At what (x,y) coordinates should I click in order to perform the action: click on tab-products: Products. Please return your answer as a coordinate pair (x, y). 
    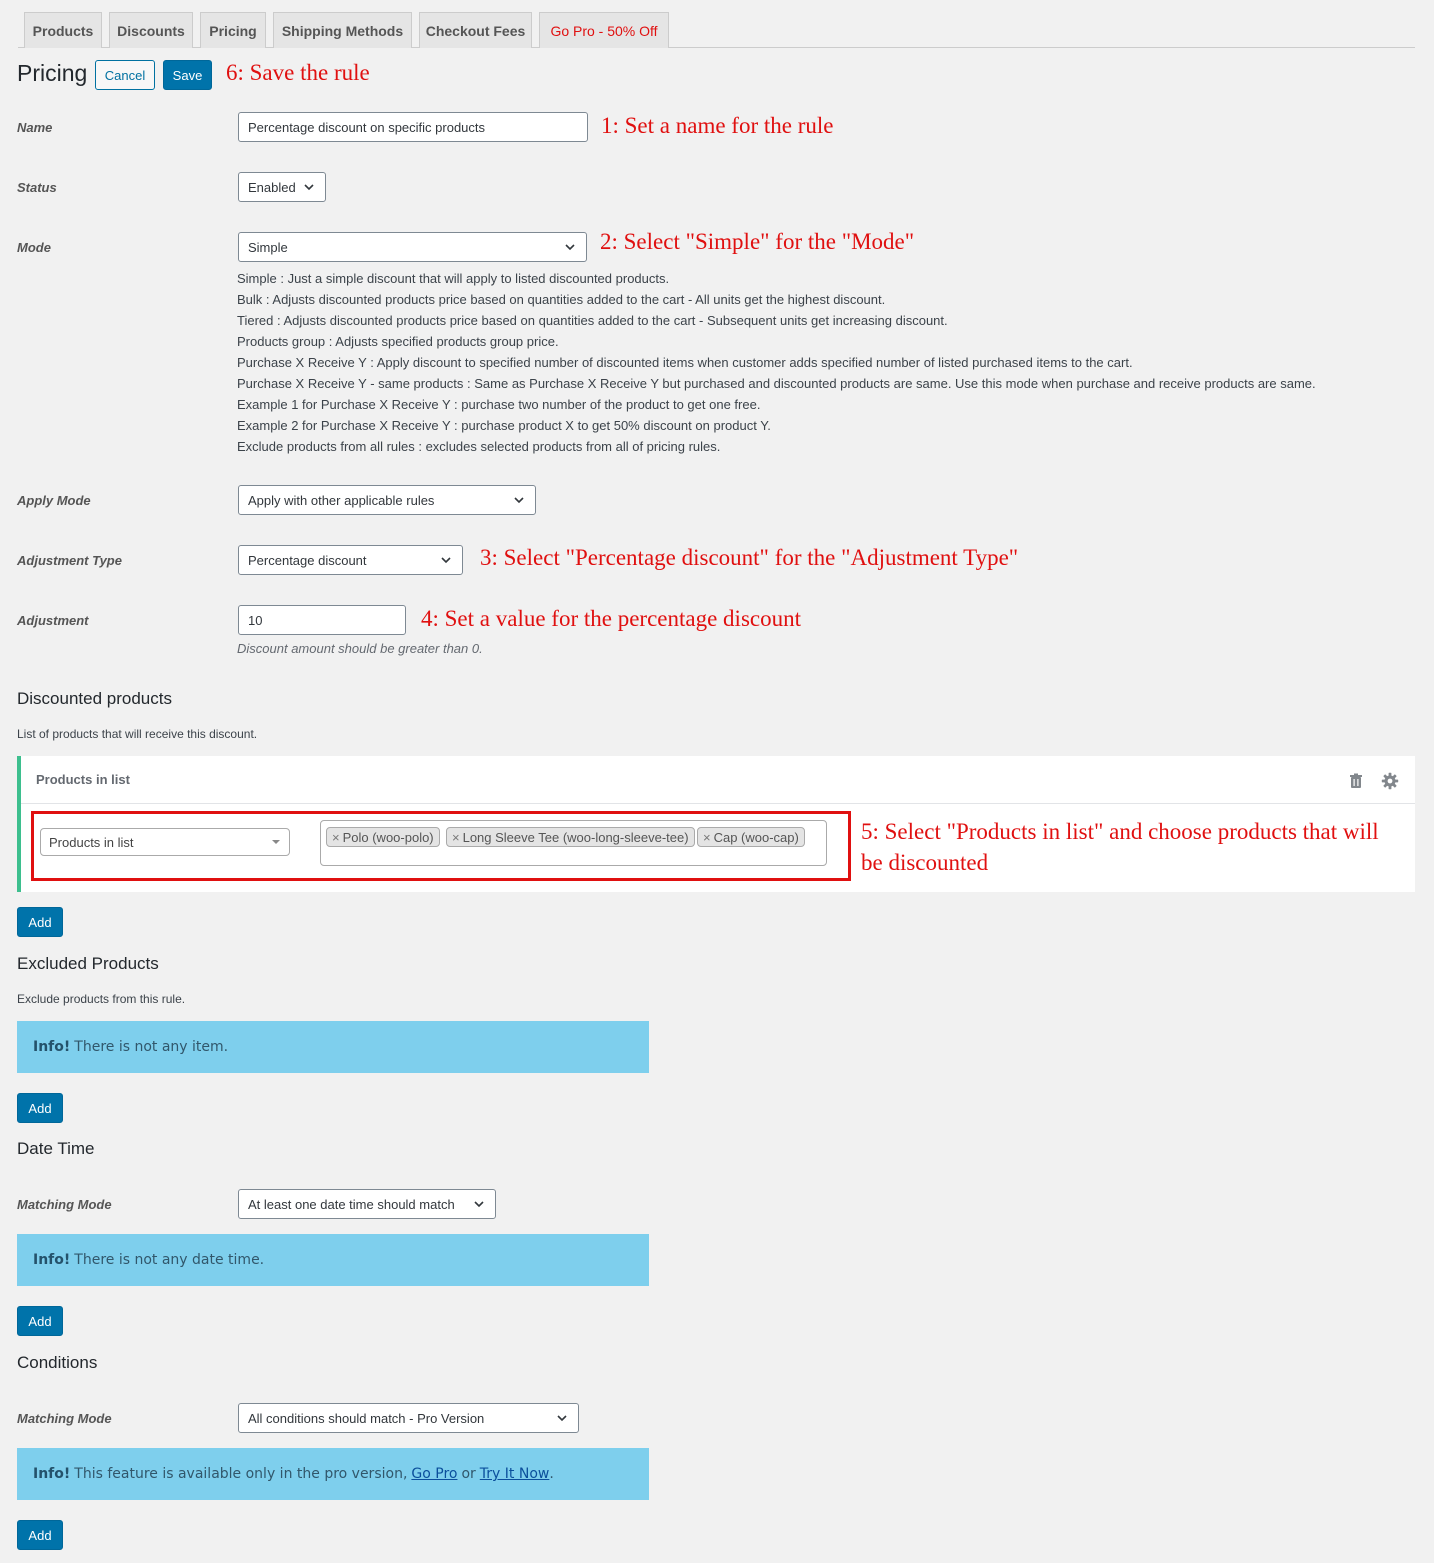
    Looking at the image, I should click on (63, 30).